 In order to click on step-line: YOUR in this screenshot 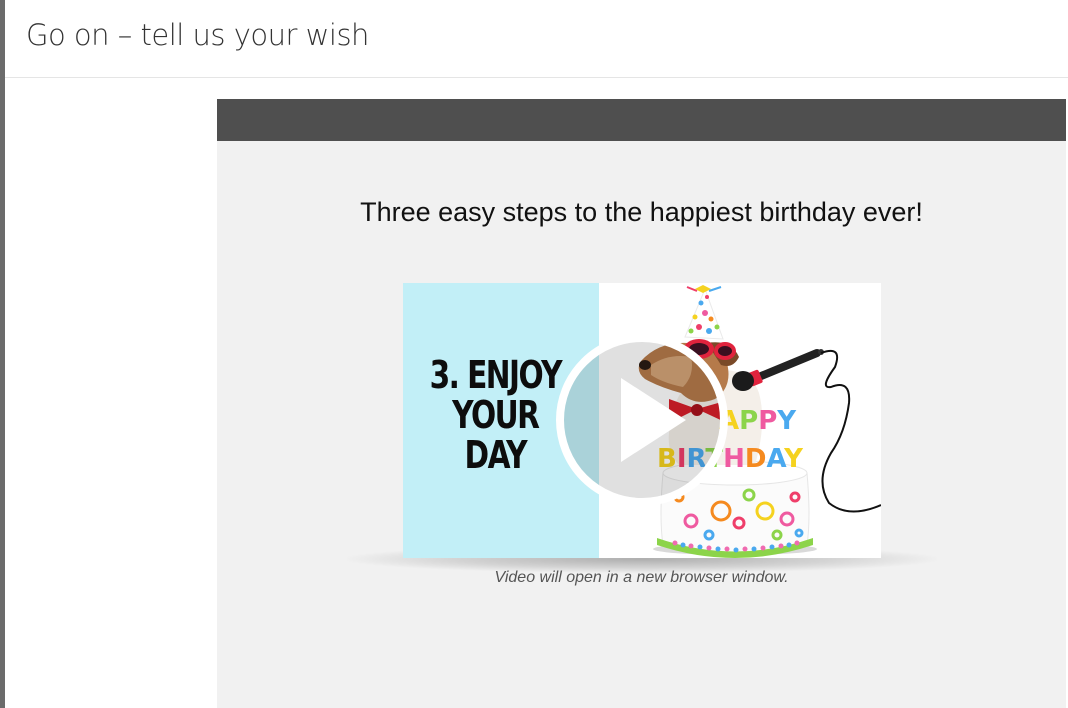, I will do `click(496, 415)`.